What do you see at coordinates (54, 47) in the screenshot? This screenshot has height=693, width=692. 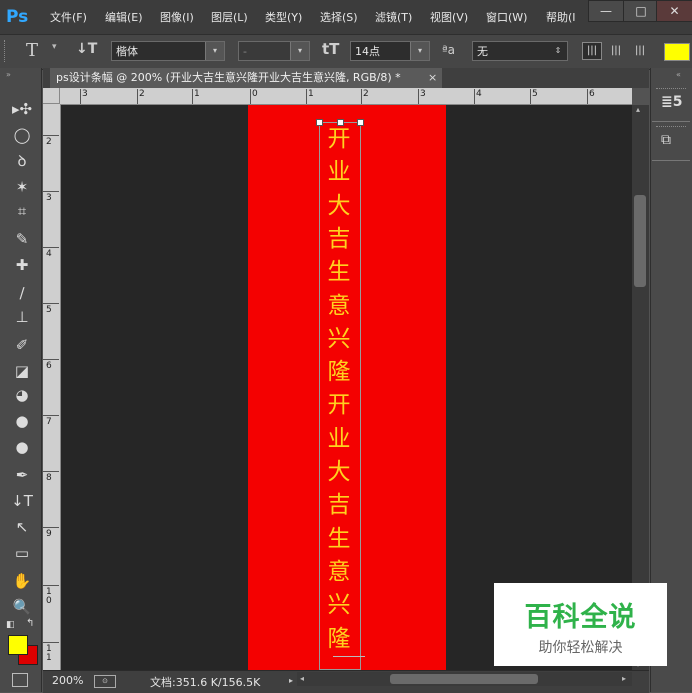 I see `preset-dropdown-icon: ▾` at bounding box center [54, 47].